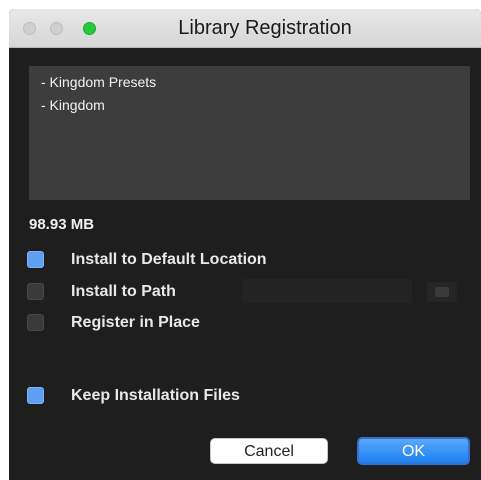 This screenshot has width=481, height=480. I want to click on install-path-field, so click(327, 291).